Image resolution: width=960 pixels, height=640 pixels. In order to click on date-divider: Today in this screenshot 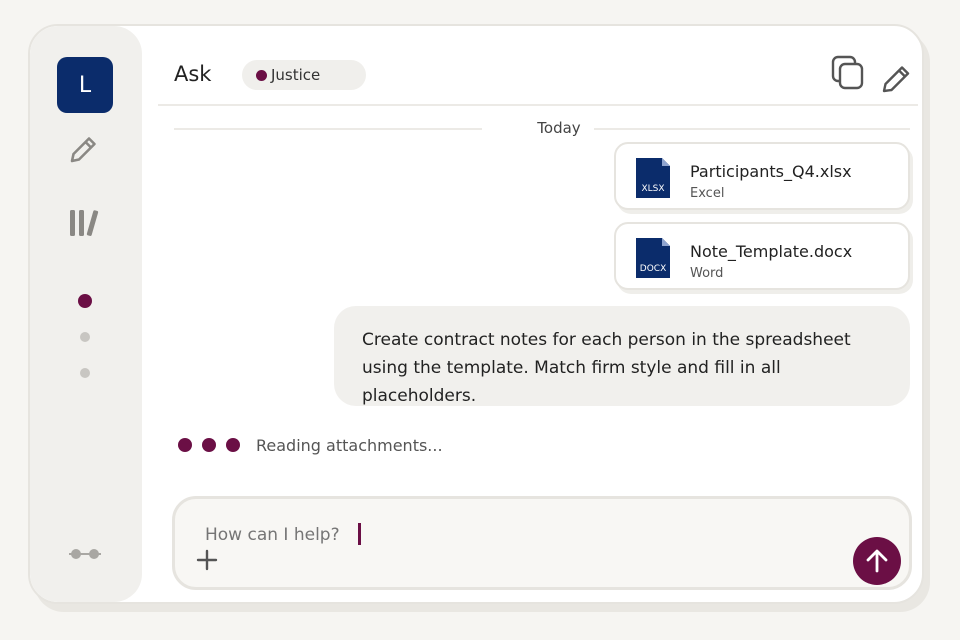, I will do `click(542, 128)`.